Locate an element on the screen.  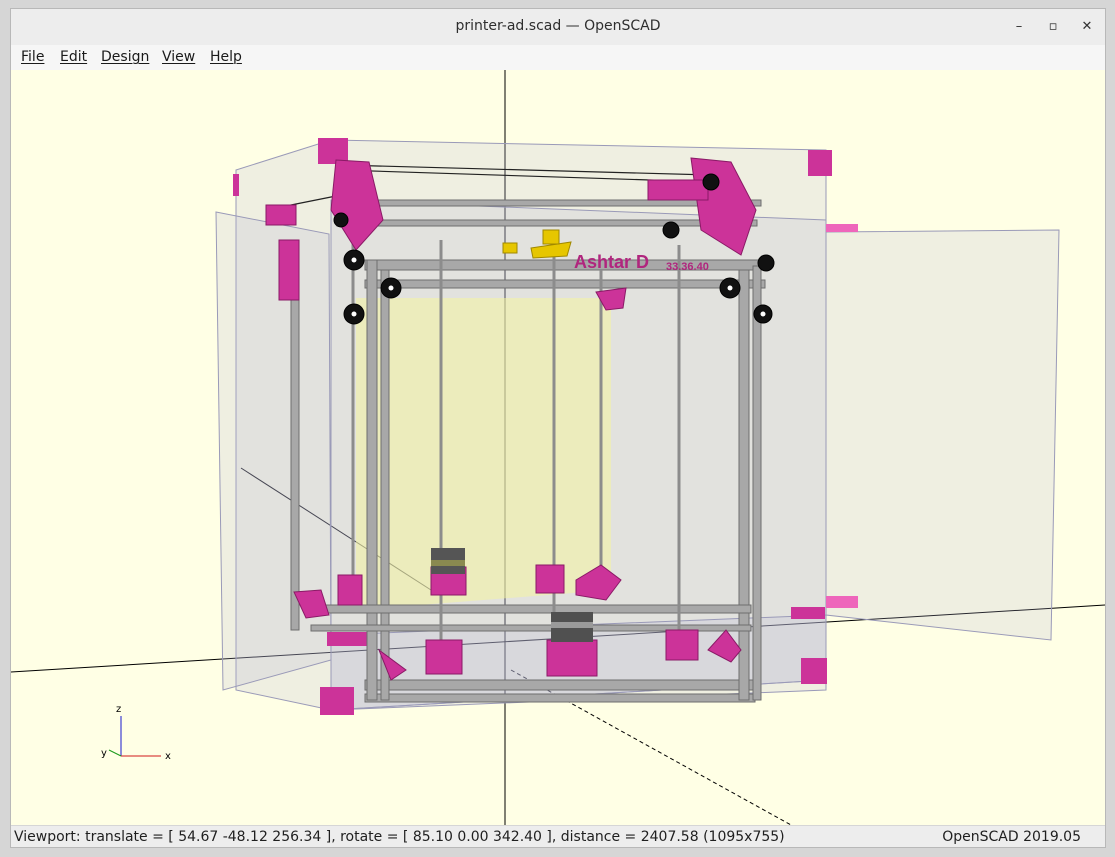
menu-view: View is located at coordinates (178, 57).